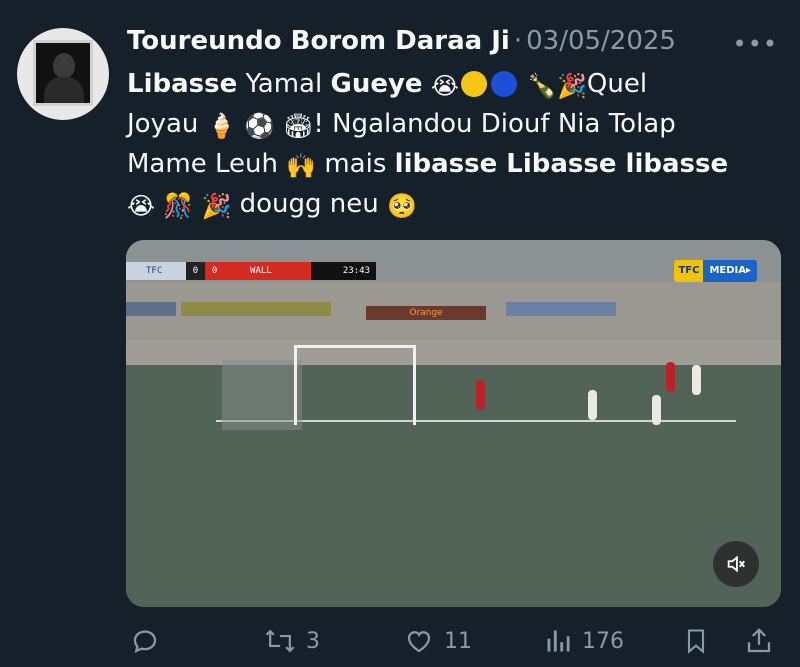 This screenshot has width=800, height=667. I want to click on soccer-ball-emoji-icon: ⚽, so click(259, 126).